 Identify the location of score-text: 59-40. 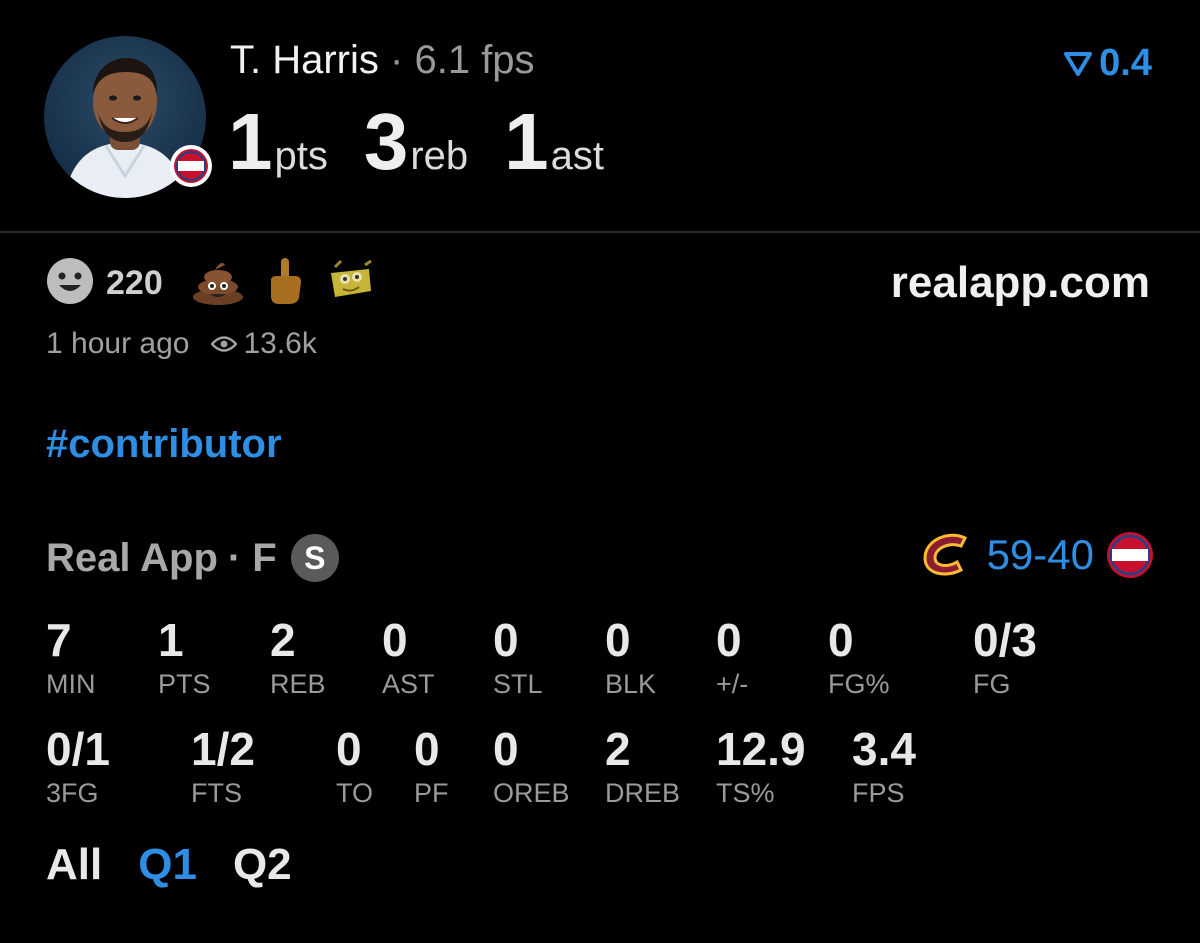
(1040, 555).